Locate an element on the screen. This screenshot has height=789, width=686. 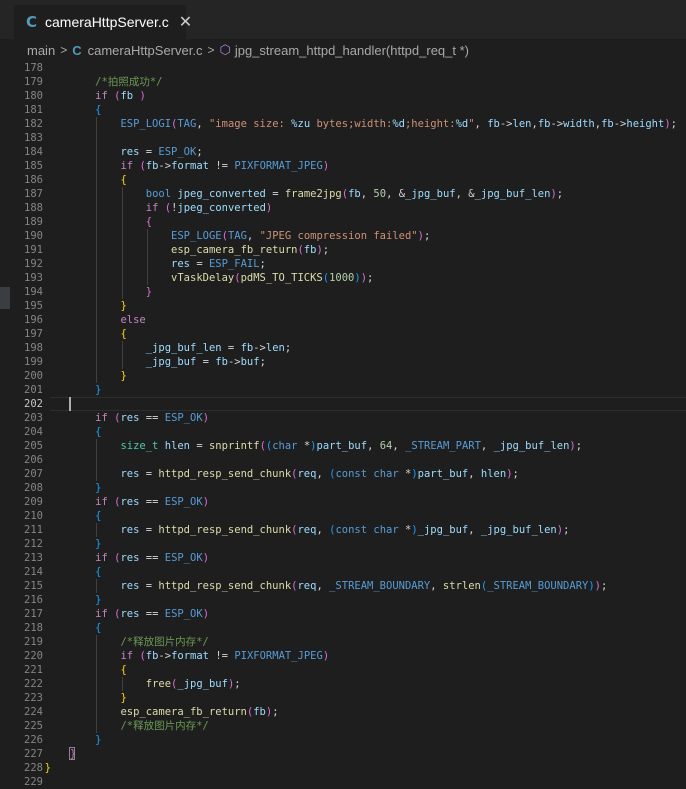
line-number: 206 is located at coordinates (33, 460).